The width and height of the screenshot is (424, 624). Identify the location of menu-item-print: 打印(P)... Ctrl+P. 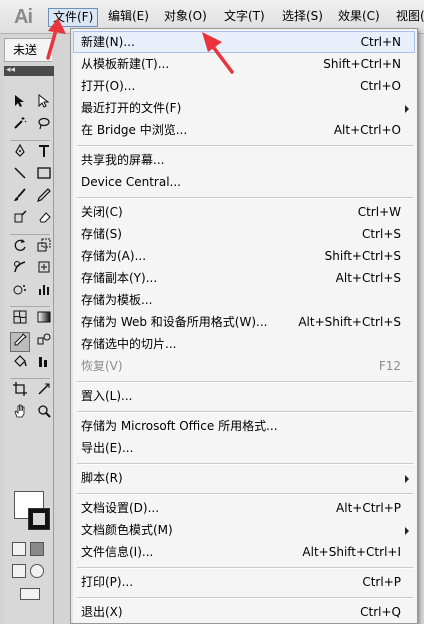
(244, 582).